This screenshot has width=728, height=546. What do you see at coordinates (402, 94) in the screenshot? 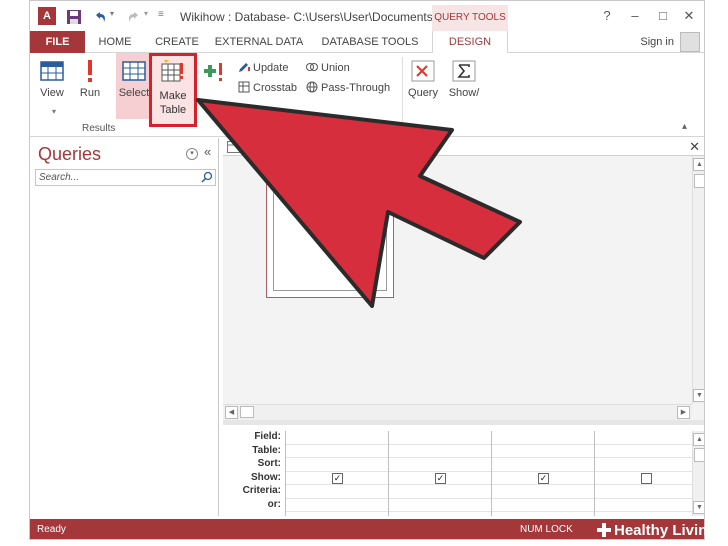
I see `ribbon-separator` at bounding box center [402, 94].